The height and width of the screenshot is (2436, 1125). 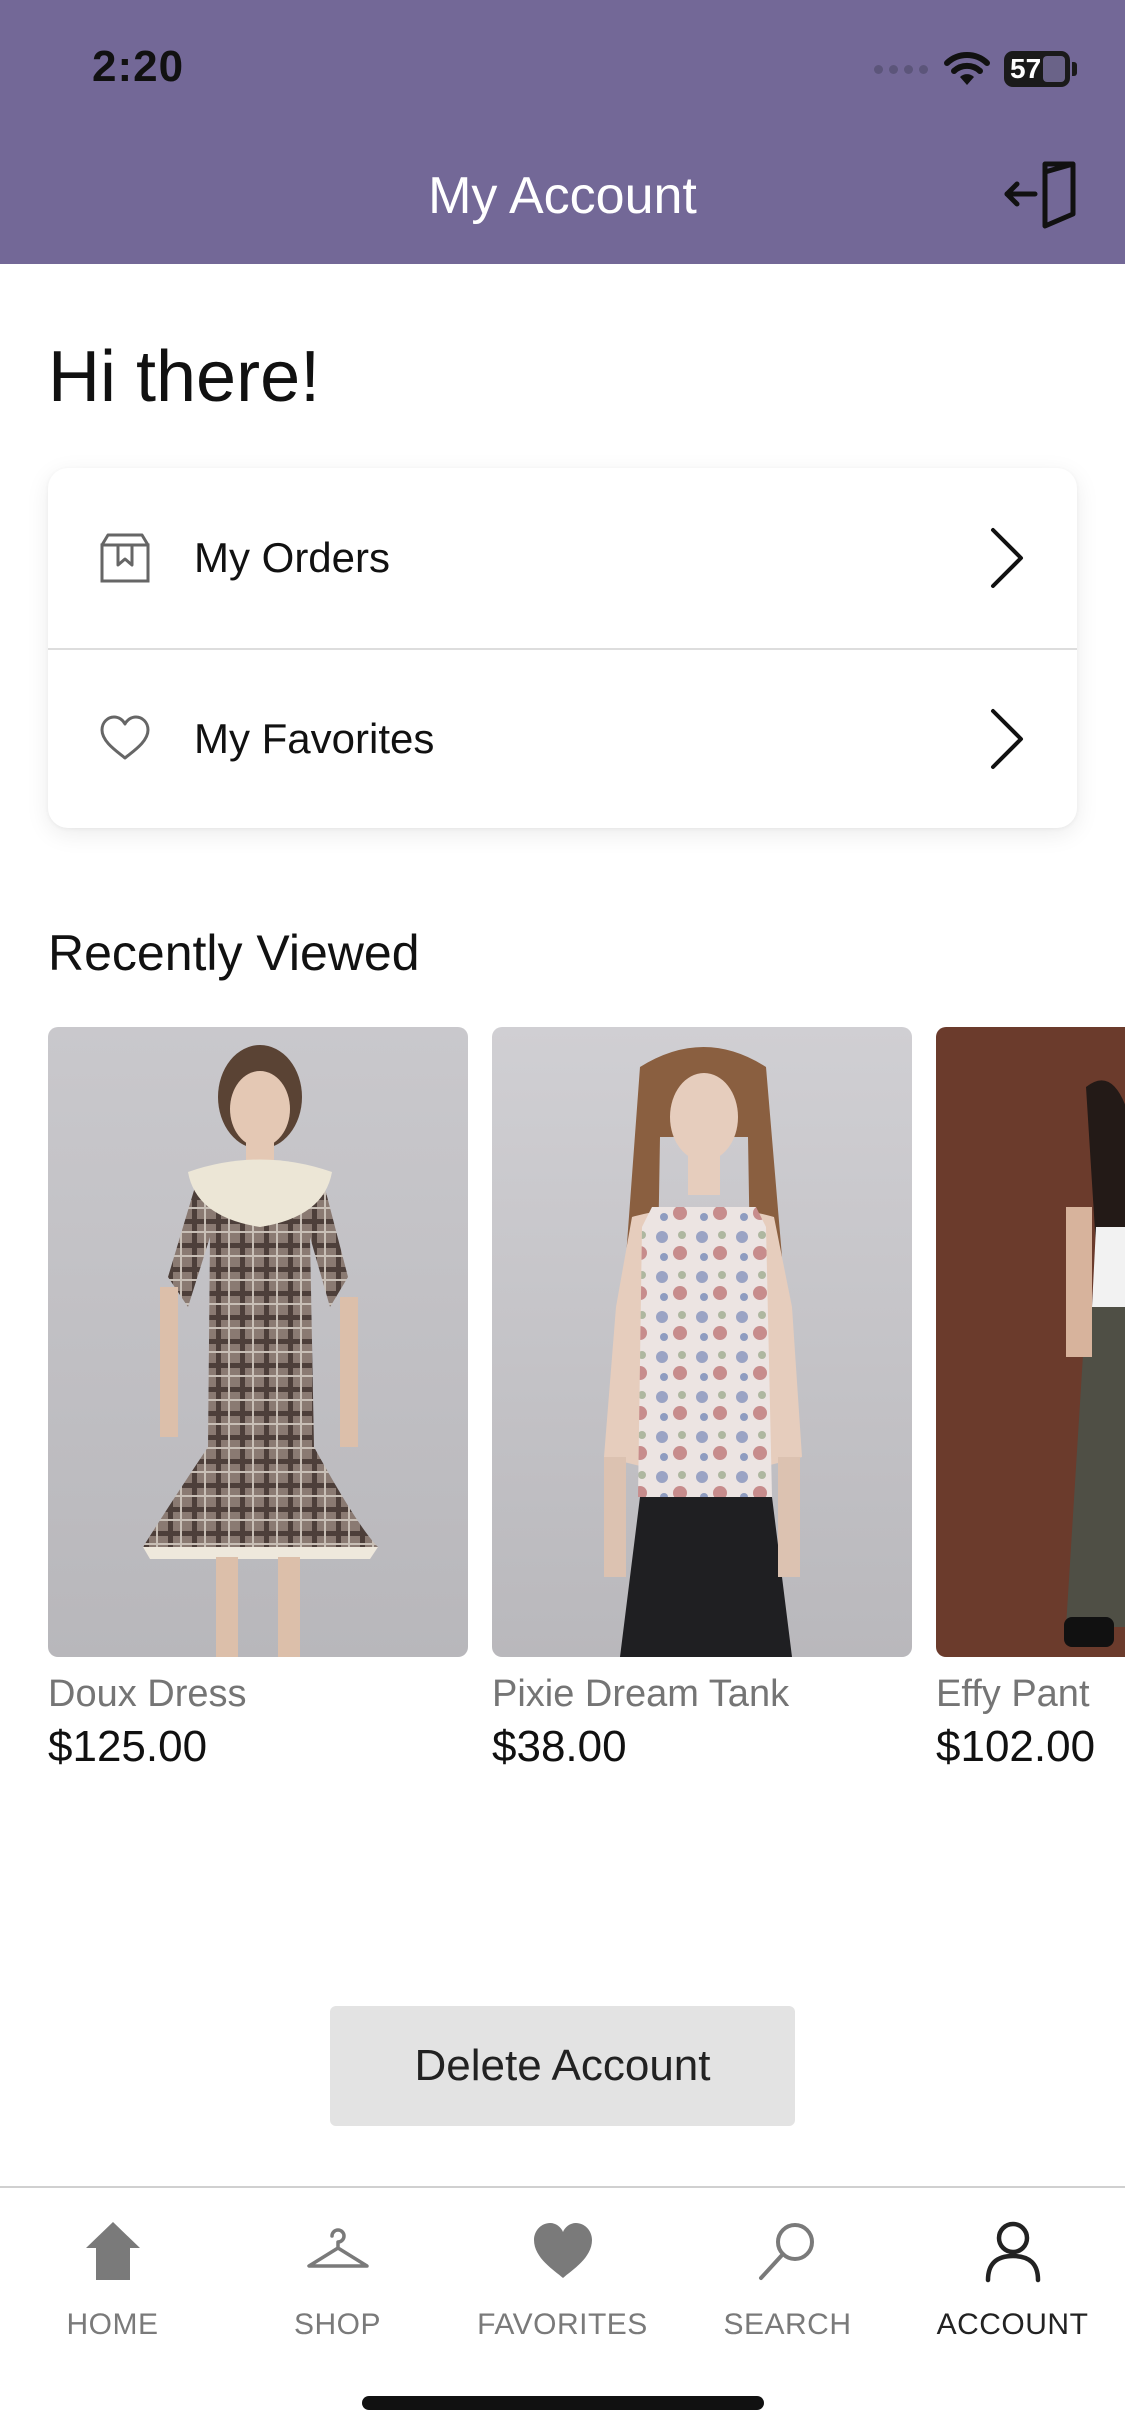 I want to click on app-header: 2:20 57 My Account, so click(x=562, y=132).